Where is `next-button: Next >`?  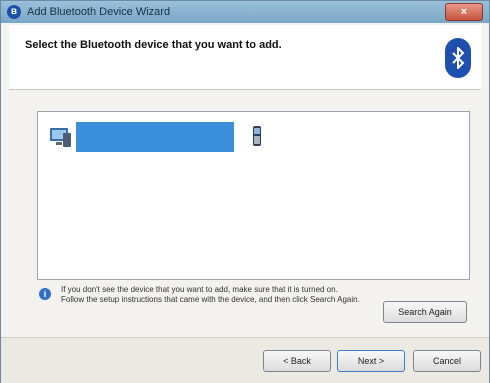 next-button: Next > is located at coordinates (371, 361).